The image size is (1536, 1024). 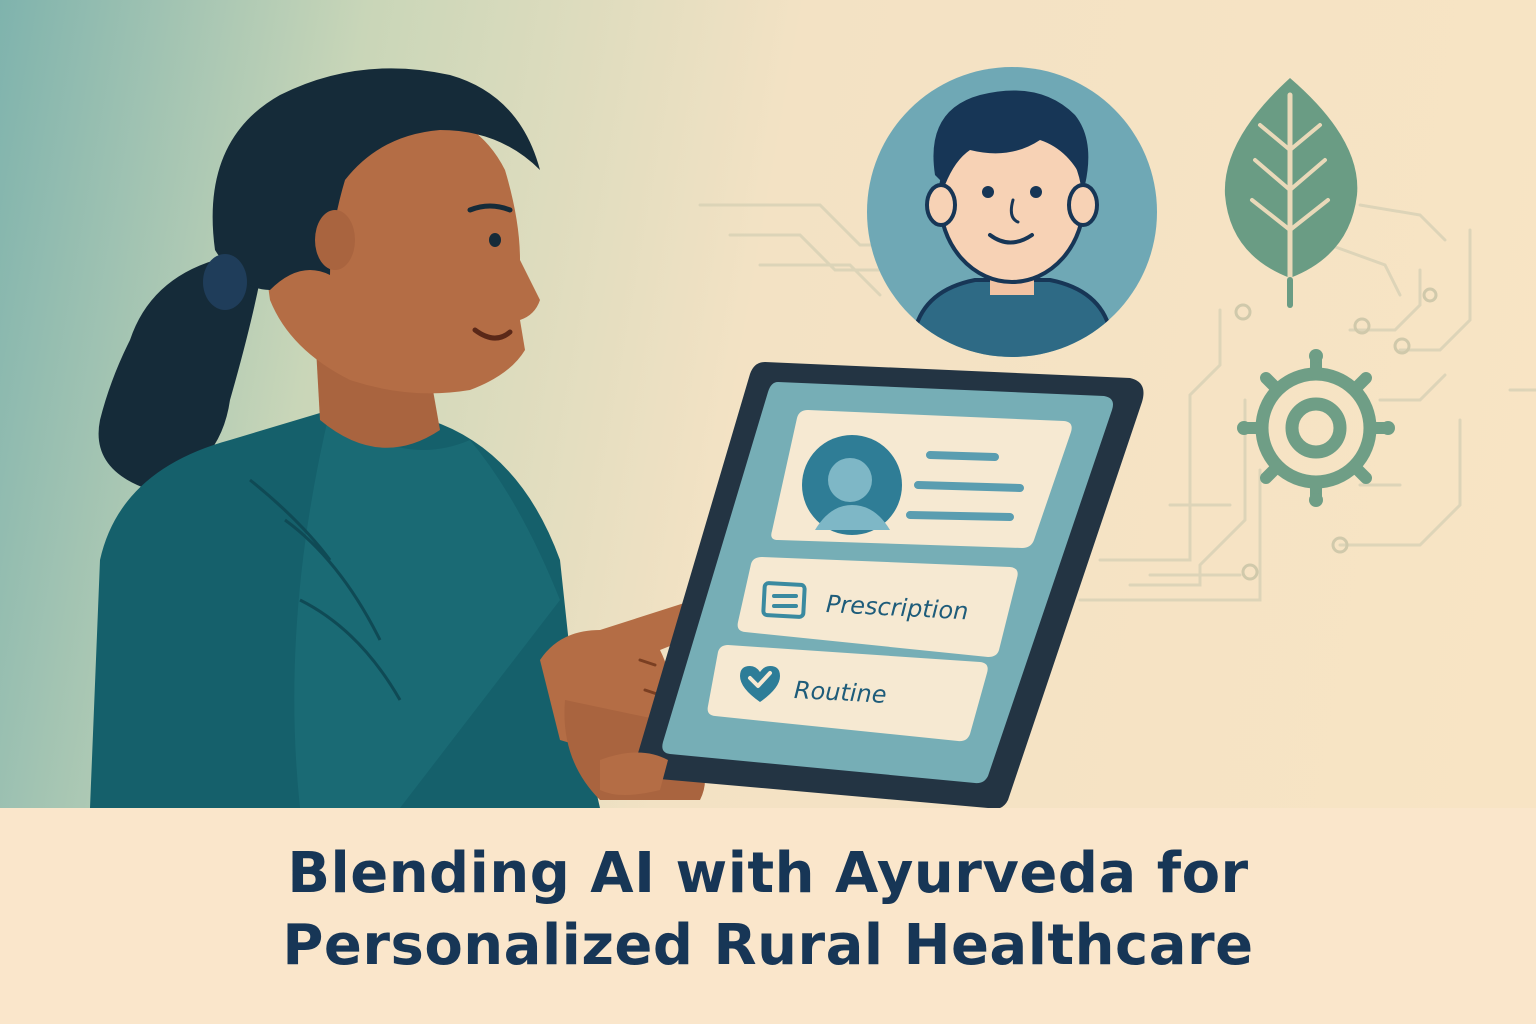 What do you see at coordinates (1291, 193) in the screenshot?
I see `leaf-icon` at bounding box center [1291, 193].